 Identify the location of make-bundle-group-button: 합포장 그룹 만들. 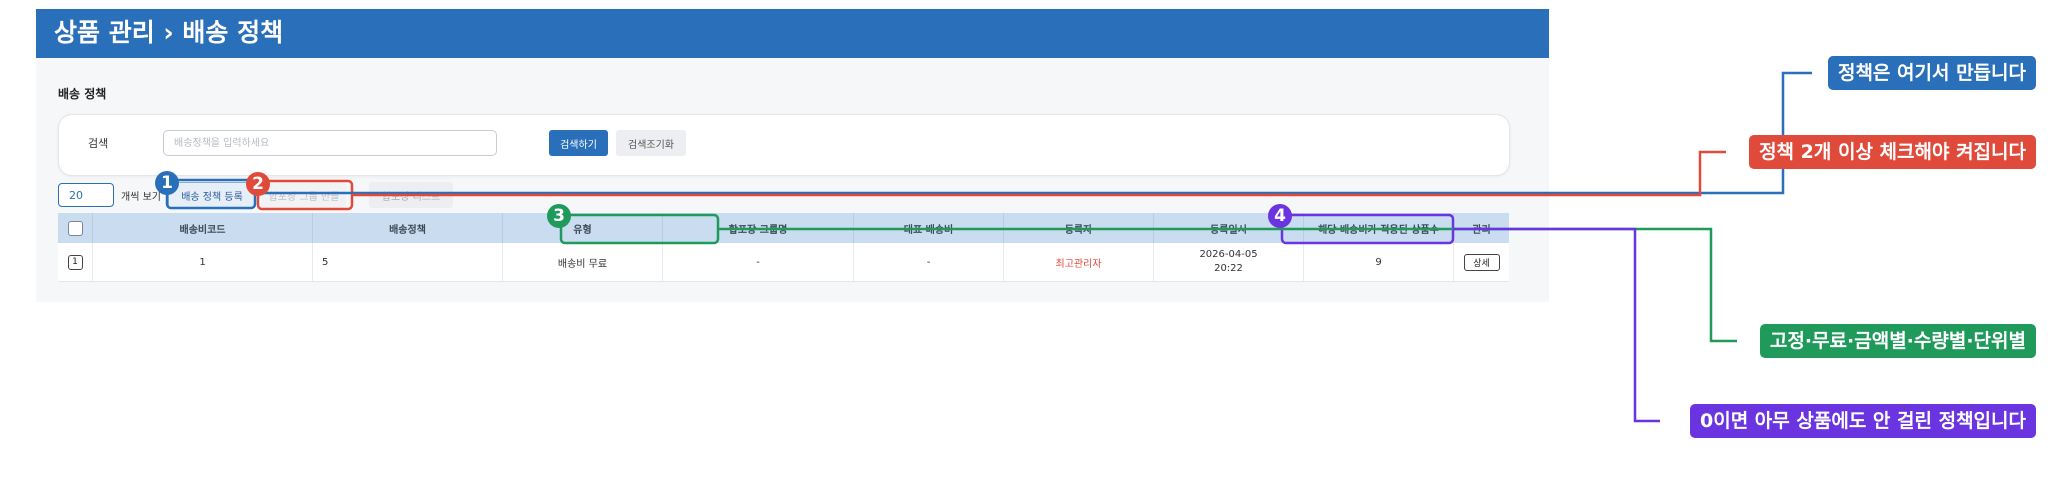
(304, 195).